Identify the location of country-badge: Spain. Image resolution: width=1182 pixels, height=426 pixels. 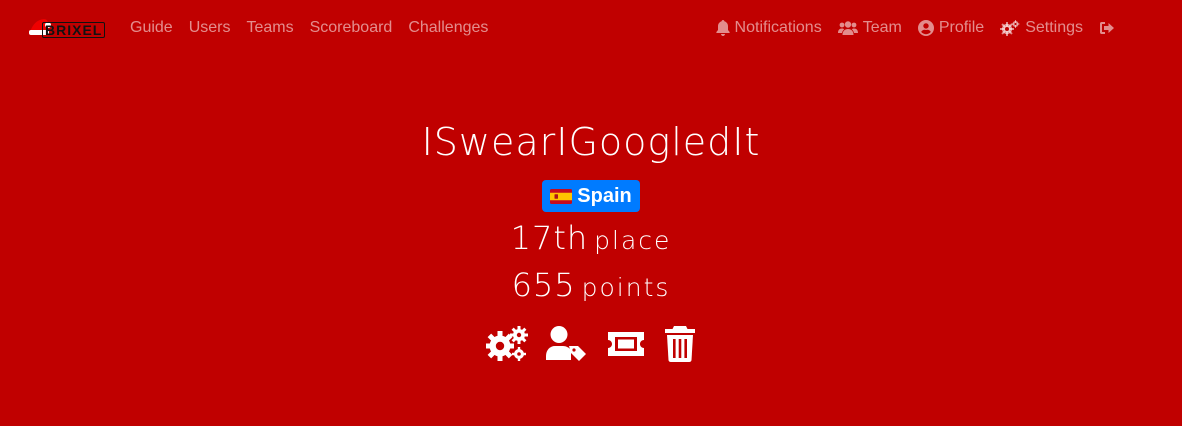
(591, 196).